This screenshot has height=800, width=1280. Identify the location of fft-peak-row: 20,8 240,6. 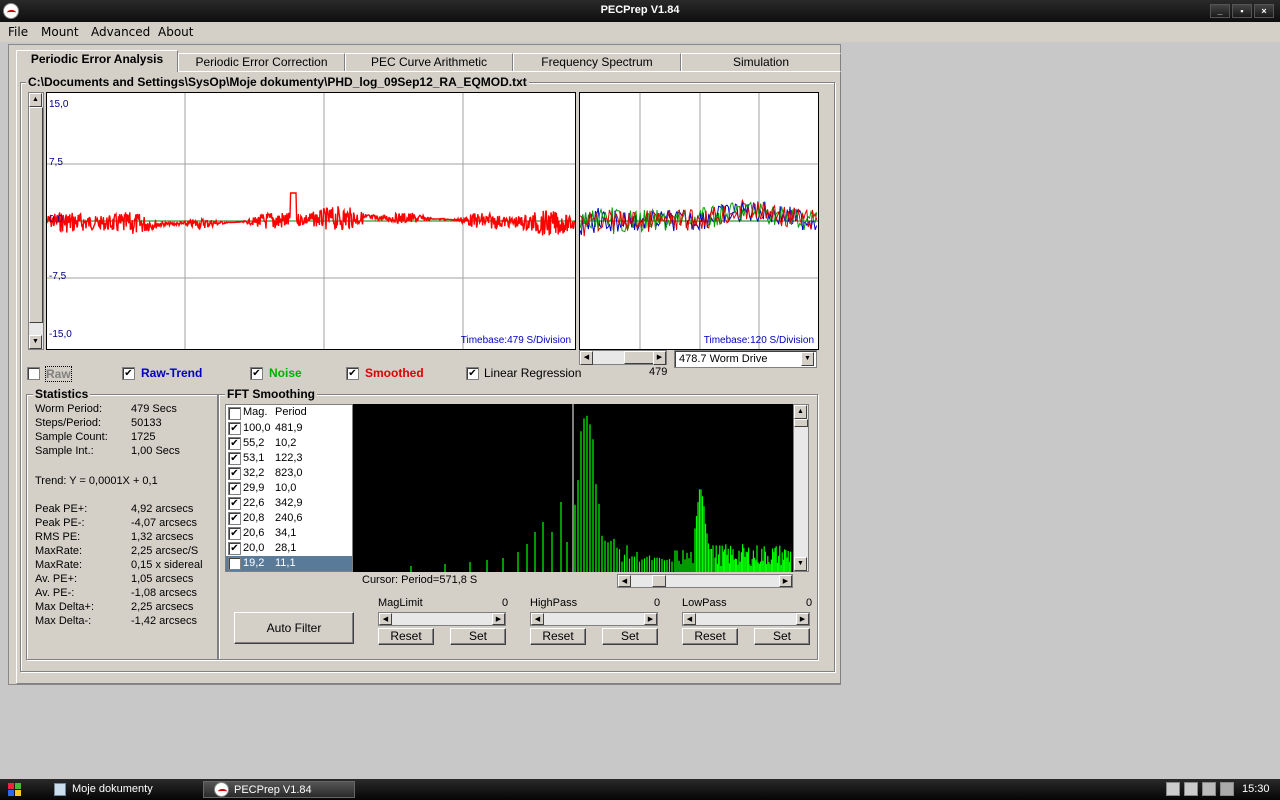
(289, 518).